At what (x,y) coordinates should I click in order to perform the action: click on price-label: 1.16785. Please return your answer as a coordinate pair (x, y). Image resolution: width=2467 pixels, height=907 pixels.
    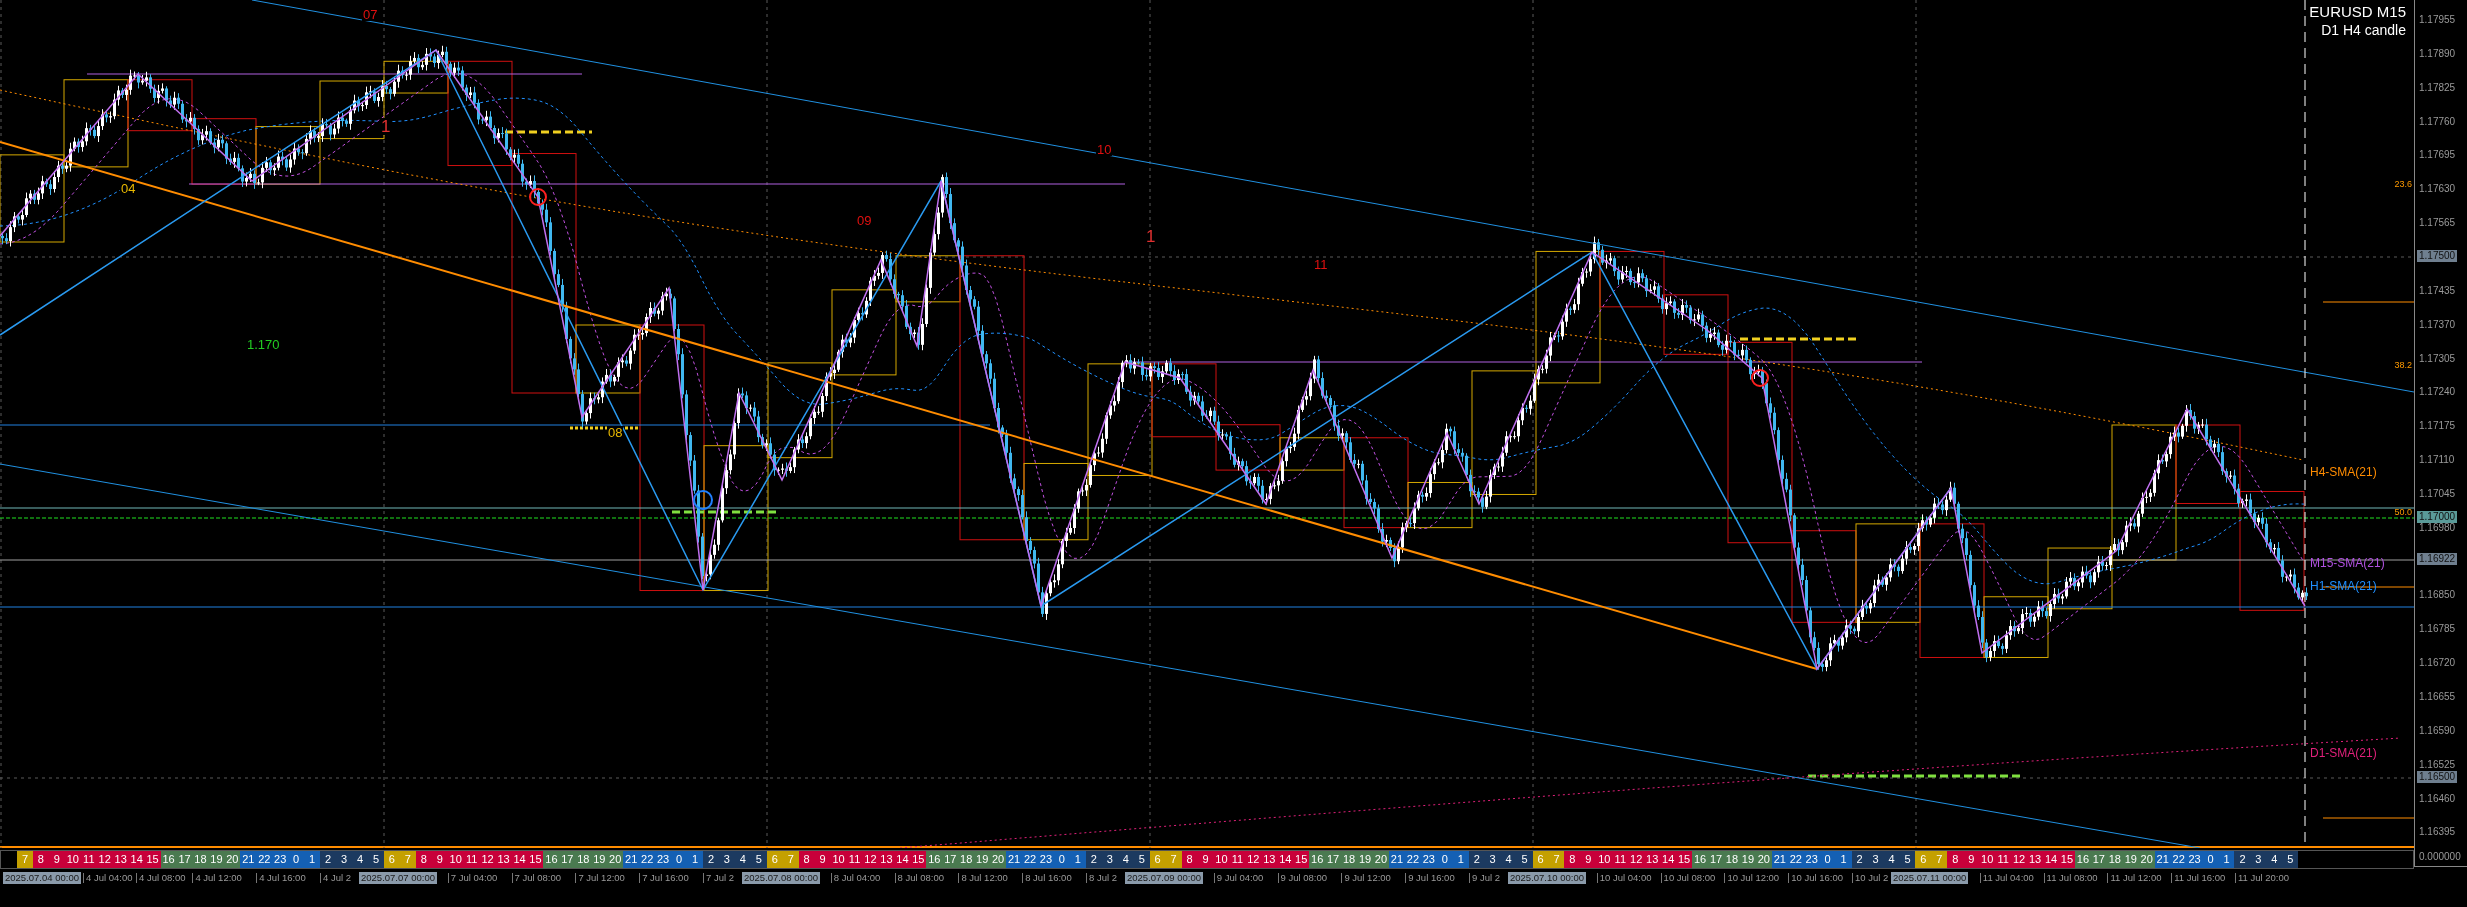
    Looking at the image, I should click on (2437, 629).